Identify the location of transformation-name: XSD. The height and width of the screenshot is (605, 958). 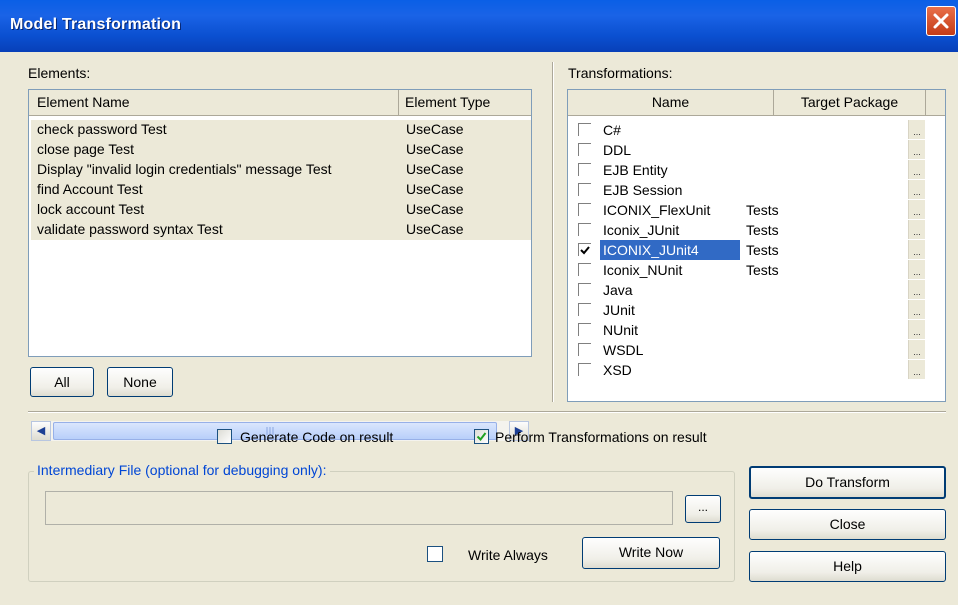
(617, 370).